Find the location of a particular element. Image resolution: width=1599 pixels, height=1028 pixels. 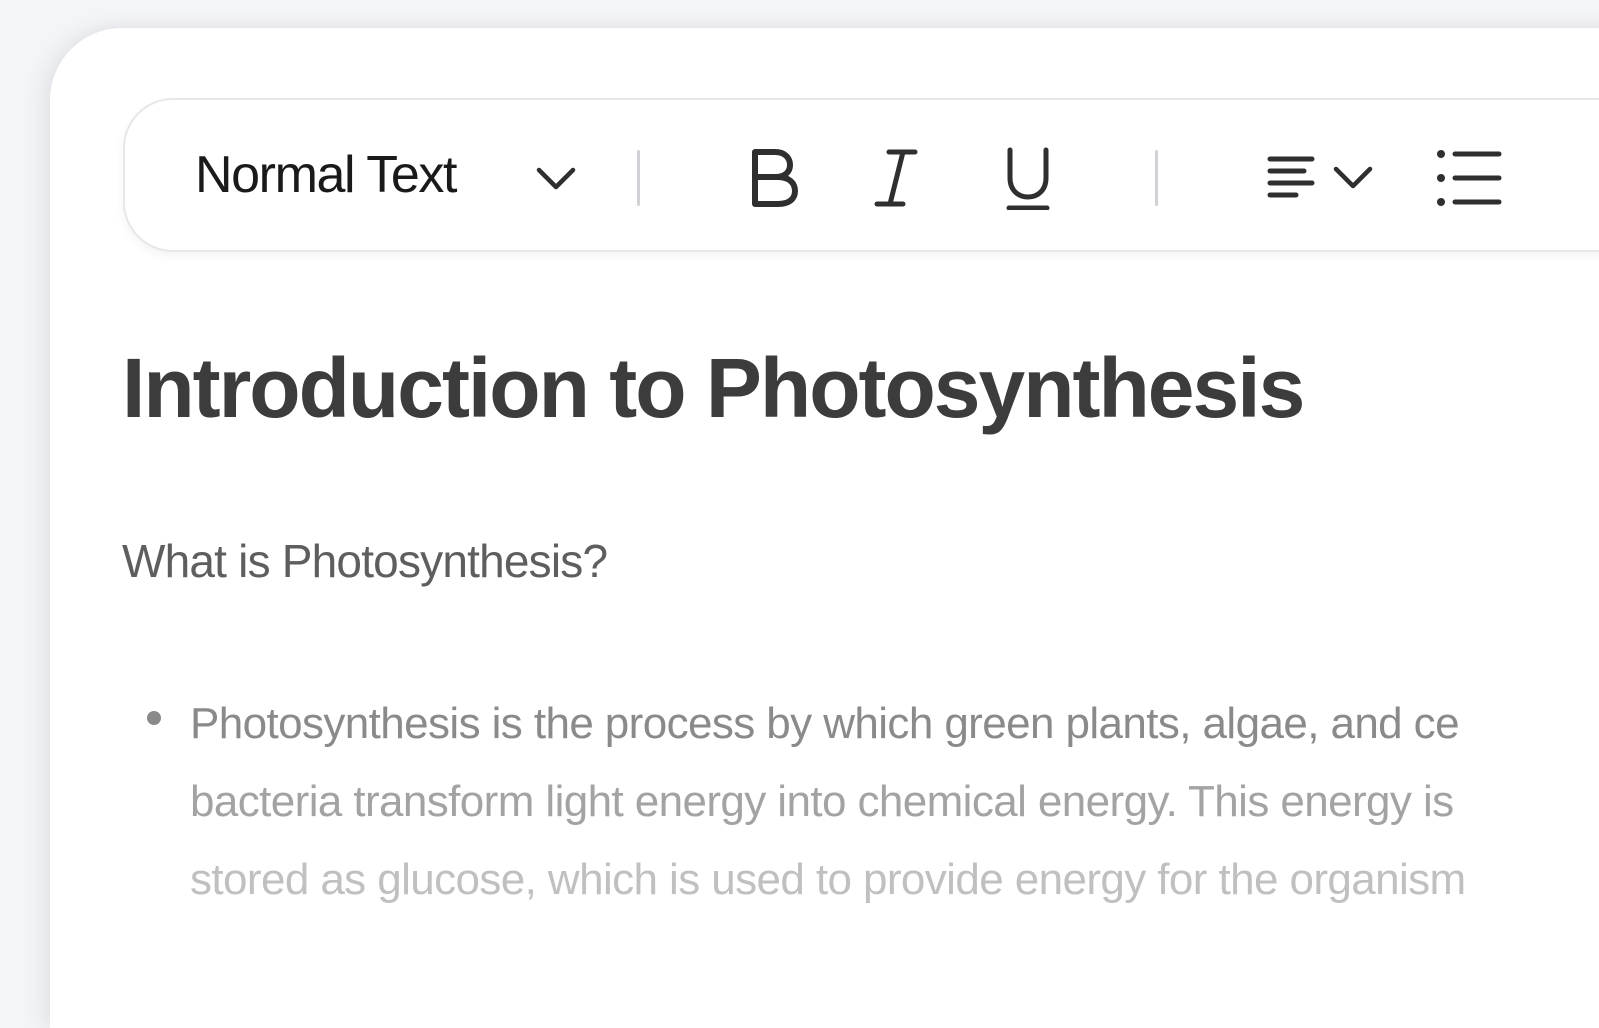

document-title: Introduction to Photosynthesis is located at coordinates (713, 388).